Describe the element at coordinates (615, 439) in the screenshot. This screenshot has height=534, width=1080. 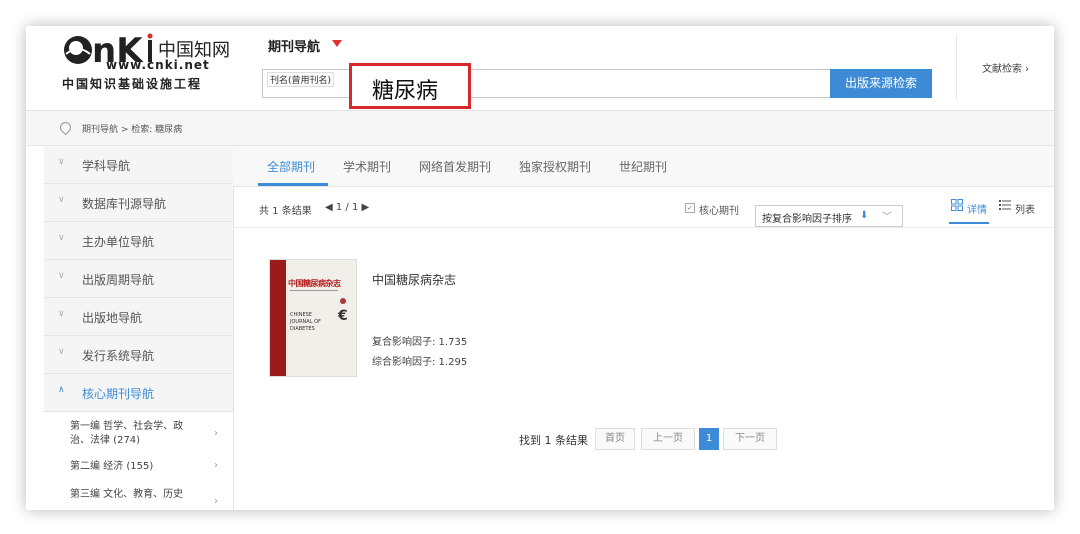
I see `first-page-button: 首页` at that location.